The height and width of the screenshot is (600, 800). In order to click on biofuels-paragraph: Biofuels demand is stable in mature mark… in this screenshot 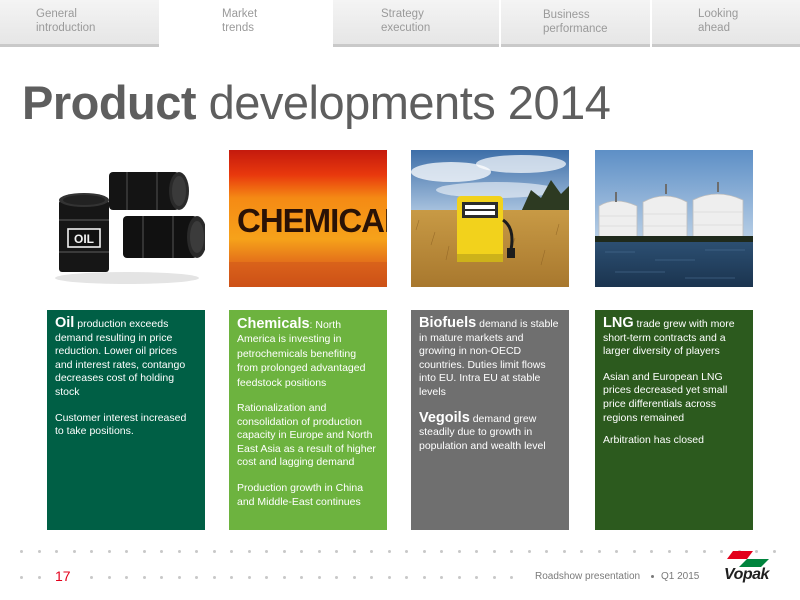, I will do `click(490, 357)`.